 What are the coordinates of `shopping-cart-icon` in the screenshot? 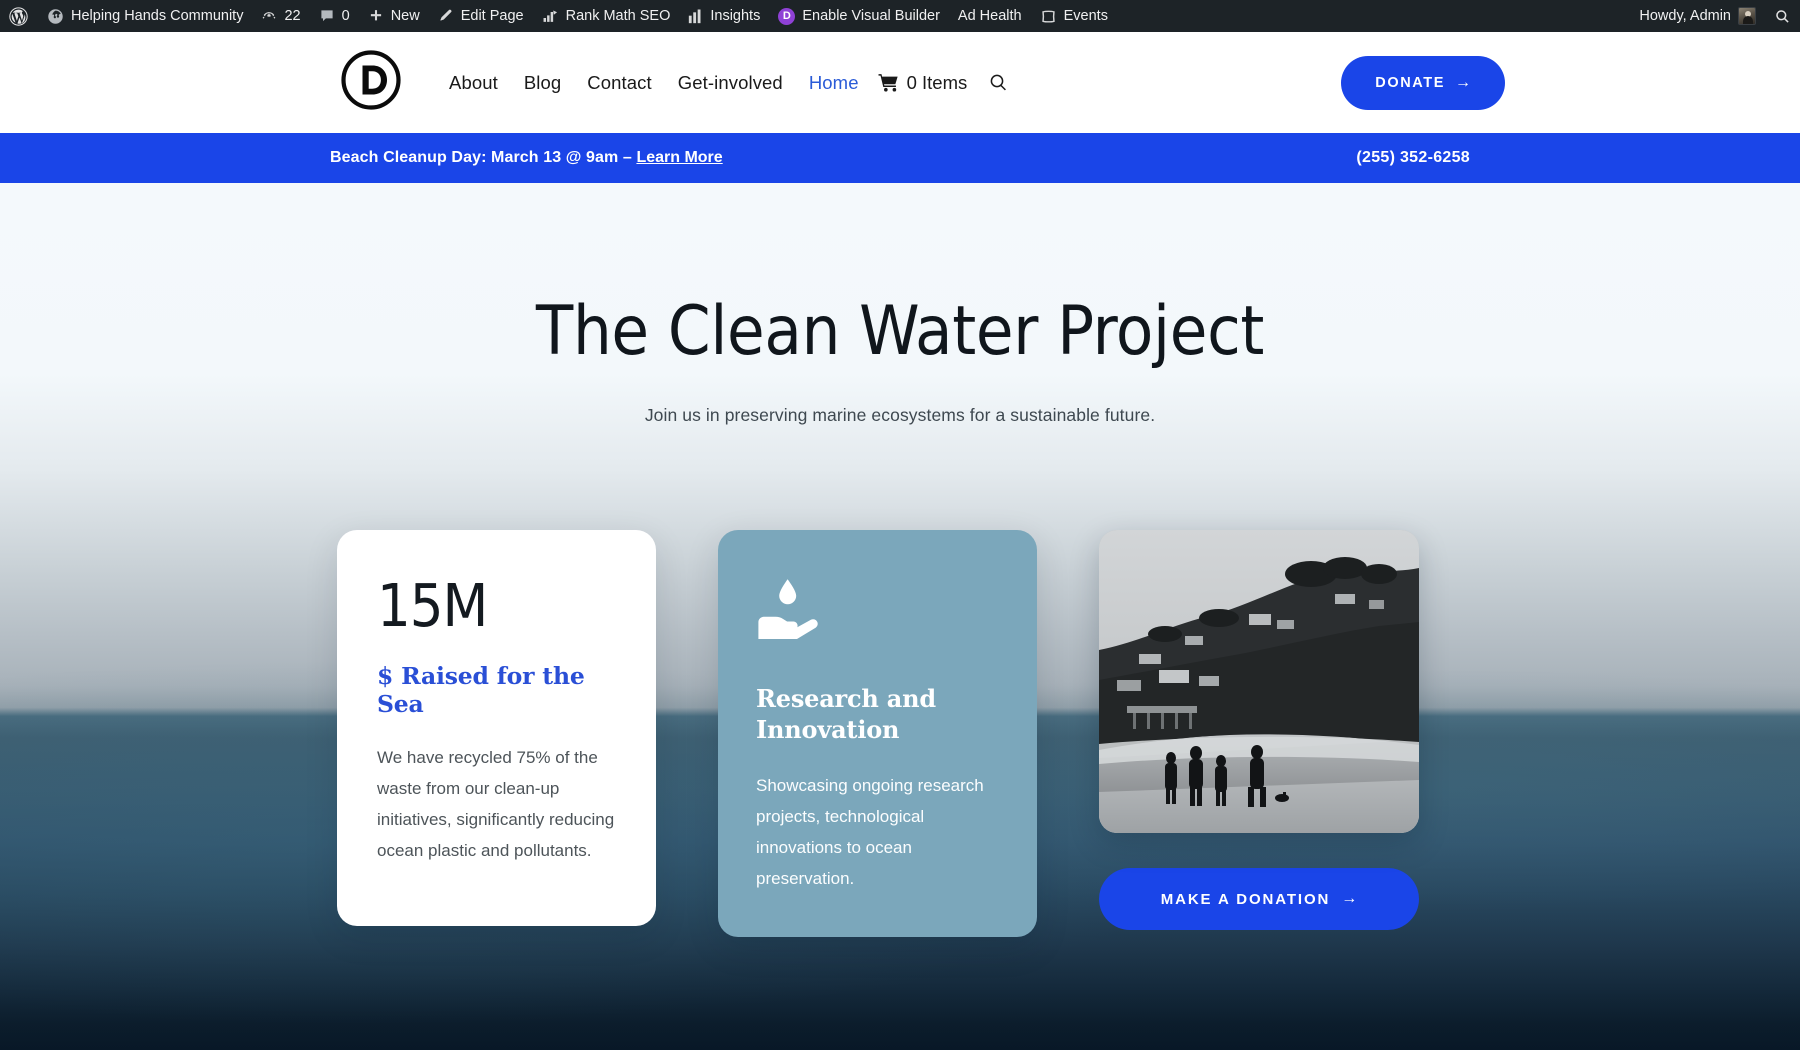 It's located at (888, 82).